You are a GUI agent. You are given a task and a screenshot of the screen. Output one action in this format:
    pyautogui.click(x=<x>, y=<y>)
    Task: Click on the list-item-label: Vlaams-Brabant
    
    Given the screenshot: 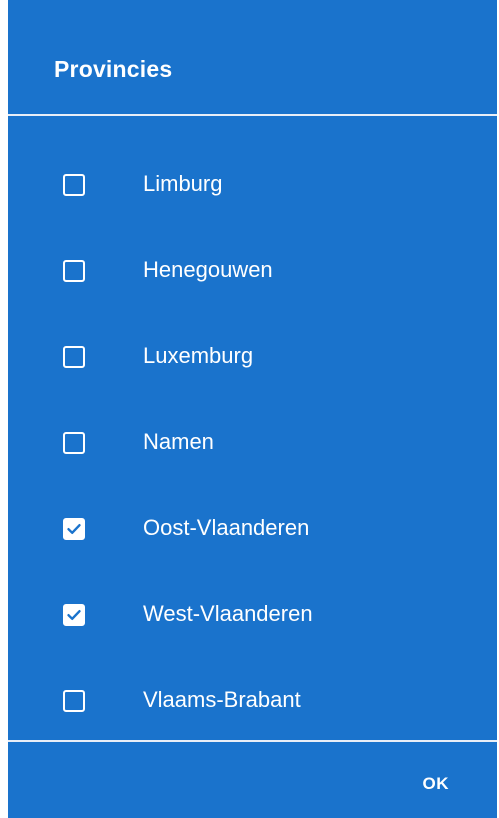 What is the action you would take?
    pyautogui.click(x=222, y=699)
    